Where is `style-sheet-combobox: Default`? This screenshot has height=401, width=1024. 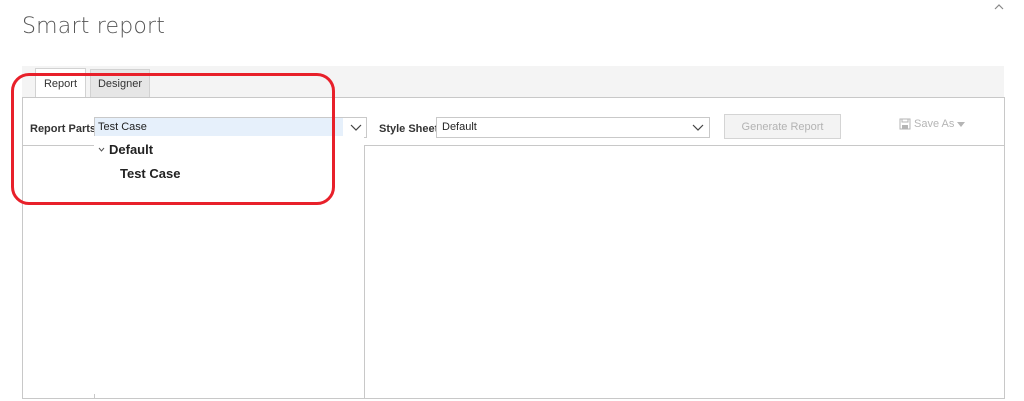 style-sheet-combobox: Default is located at coordinates (573, 127).